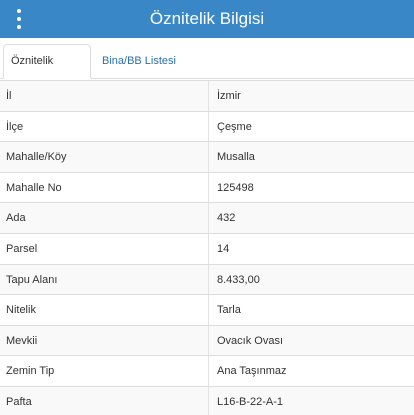 This screenshot has height=415, width=414. Describe the element at coordinates (234, 126) in the screenshot. I see `row-value: Çeşme` at that location.